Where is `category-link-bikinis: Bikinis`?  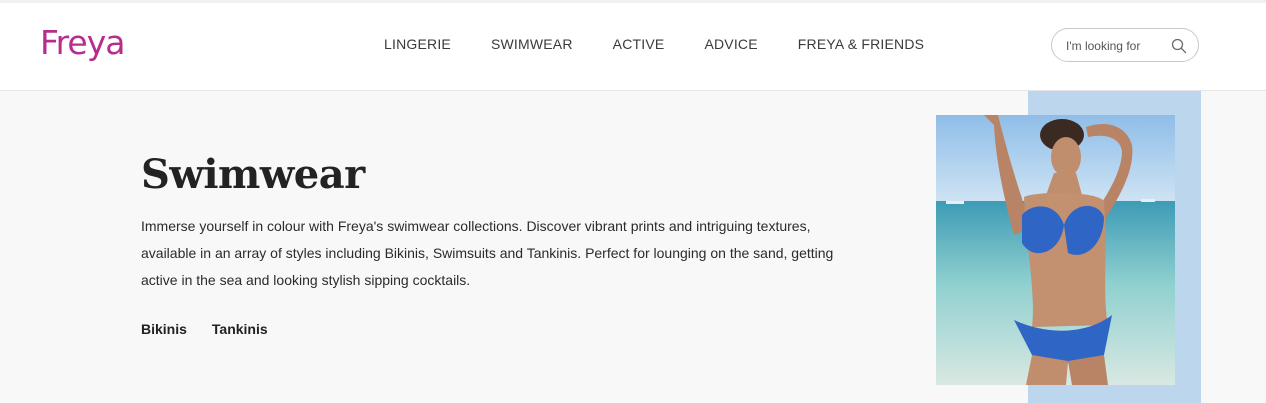
category-link-bikinis: Bikinis is located at coordinates (164, 329).